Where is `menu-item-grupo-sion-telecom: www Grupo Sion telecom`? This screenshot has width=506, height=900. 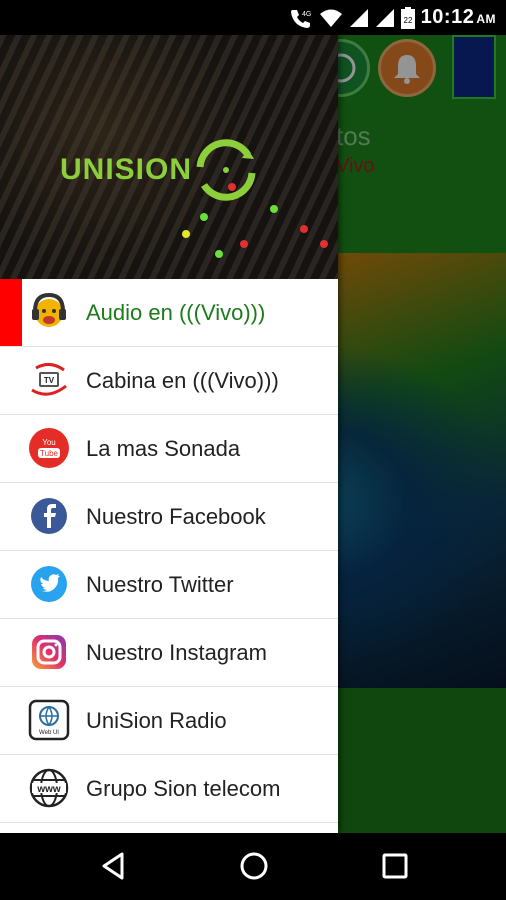 menu-item-grupo-sion-telecom: www Grupo Sion telecom is located at coordinates (169, 789).